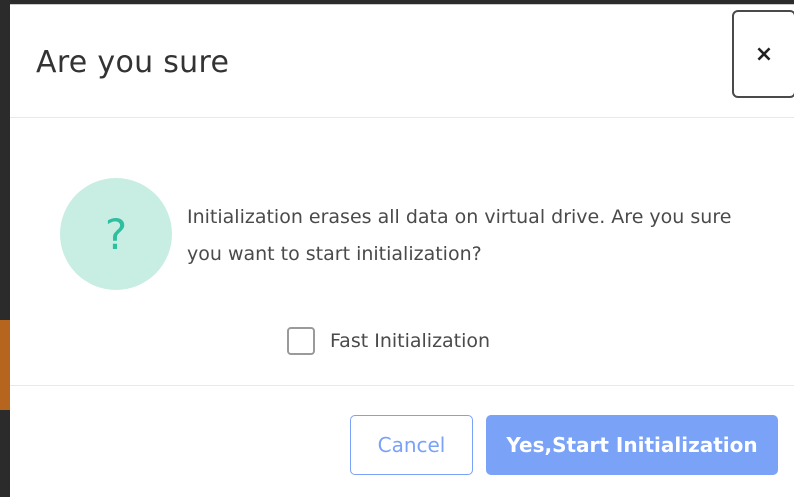 This screenshot has height=498, width=794. I want to click on fast-initialization-option: Fast Initialization, so click(388, 341).